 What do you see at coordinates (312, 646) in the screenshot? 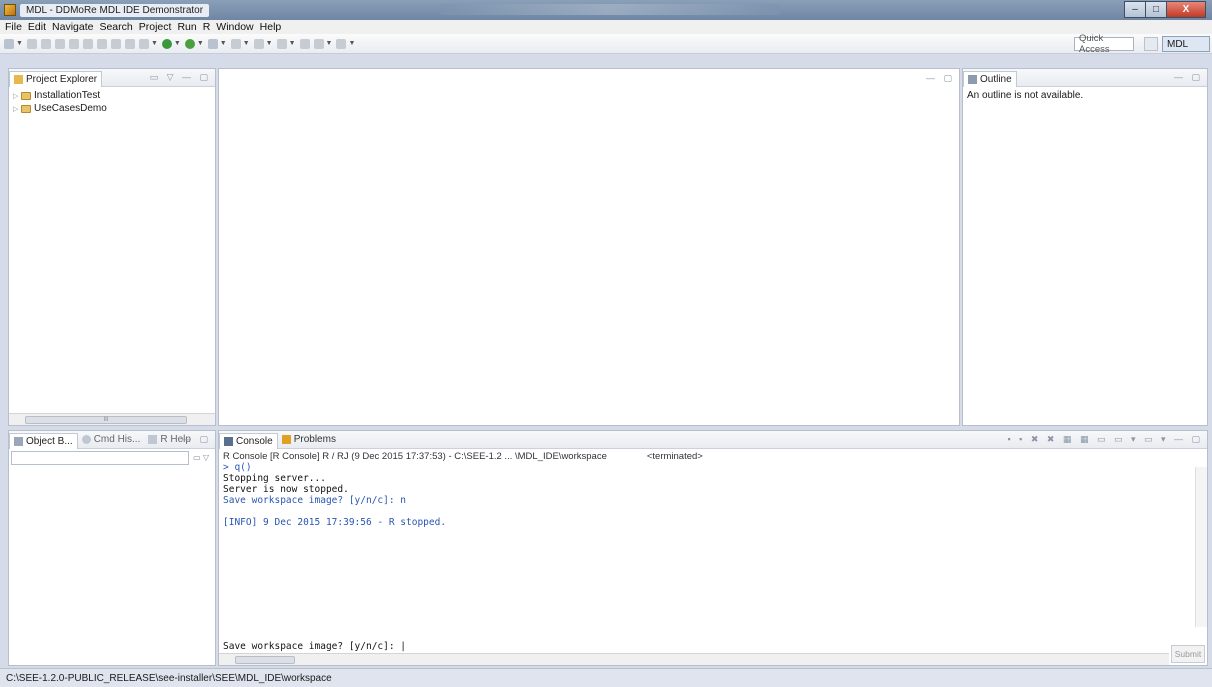
I see `console-prompt-input: Save workspace image? [y/n/c]: |` at bounding box center [312, 646].